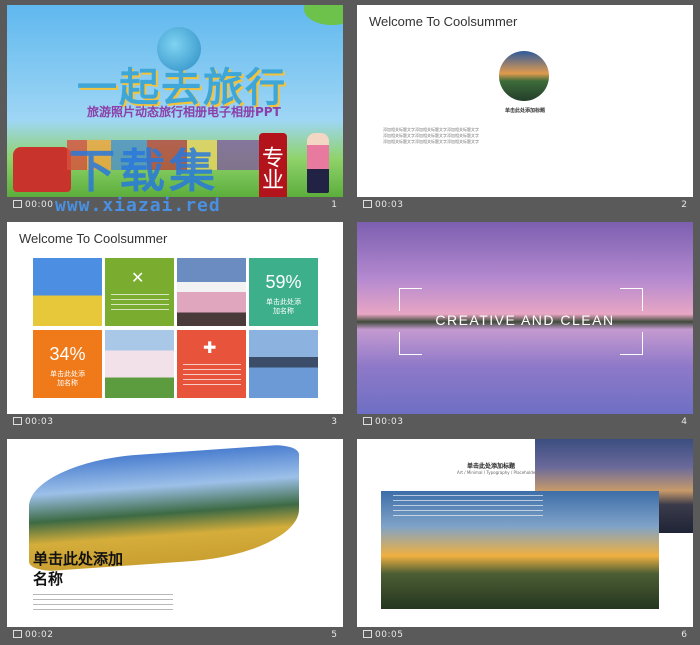 The width and height of the screenshot is (700, 645). I want to click on traveler-figure, so click(318, 163).